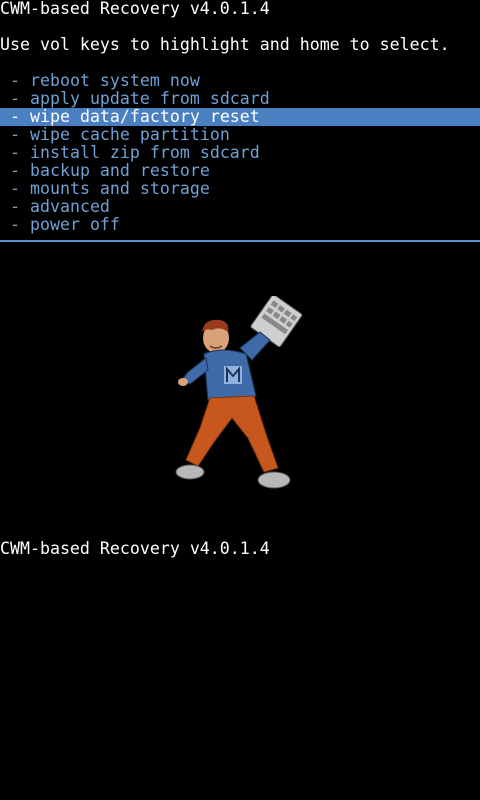 This screenshot has width=480, height=800. I want to click on menu-item-label: install zip from sdcard, so click(145, 152).